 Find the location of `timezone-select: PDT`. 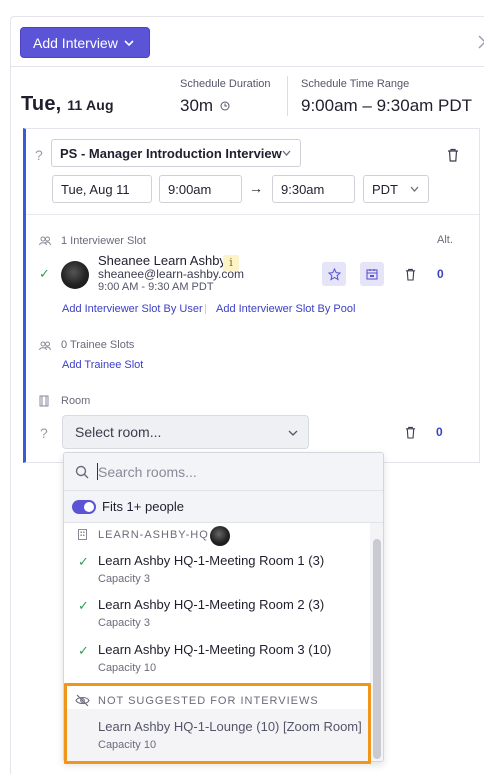

timezone-select: PDT is located at coordinates (396, 189).